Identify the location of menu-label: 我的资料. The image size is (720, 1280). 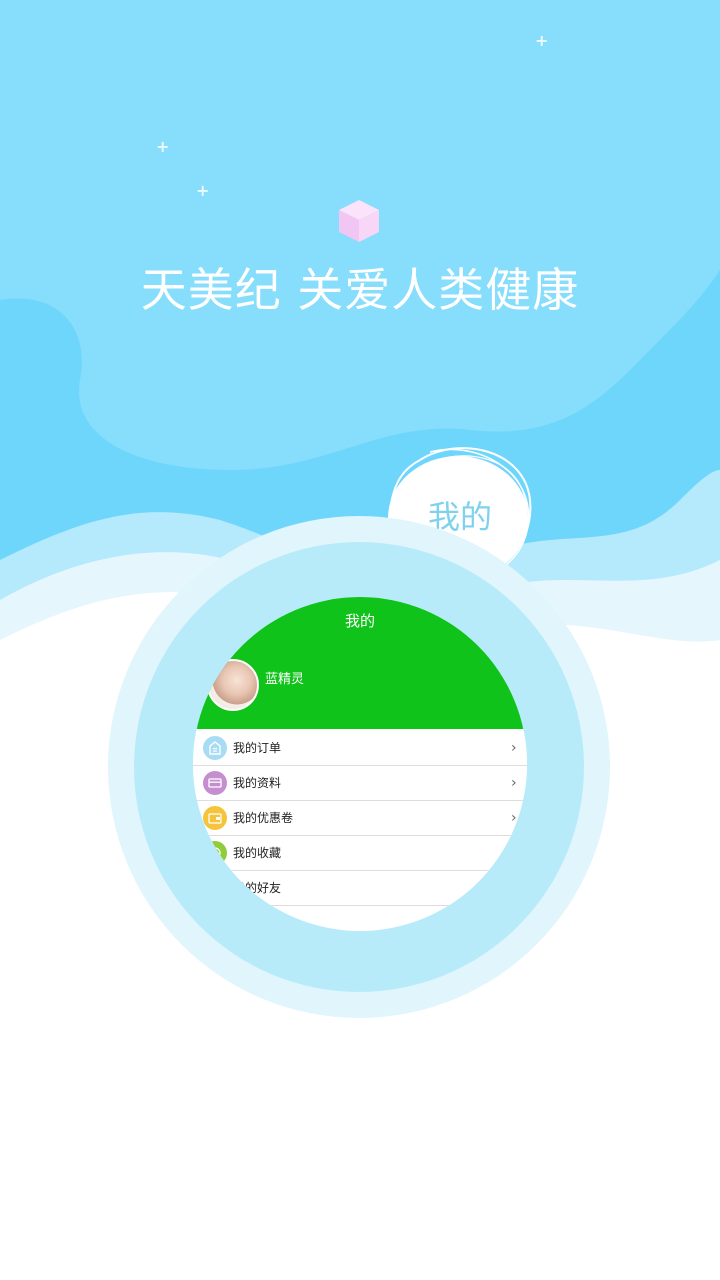
(257, 783).